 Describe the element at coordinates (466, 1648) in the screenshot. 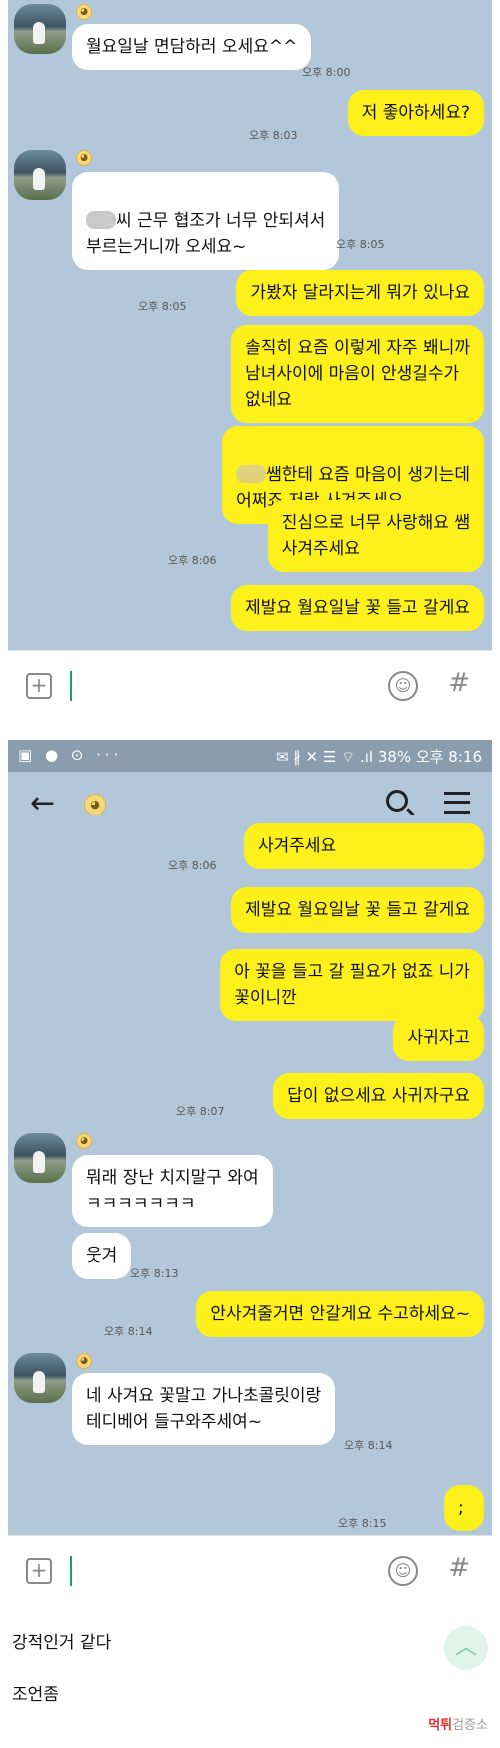

I see `scroll-to-top-button: ︿` at that location.